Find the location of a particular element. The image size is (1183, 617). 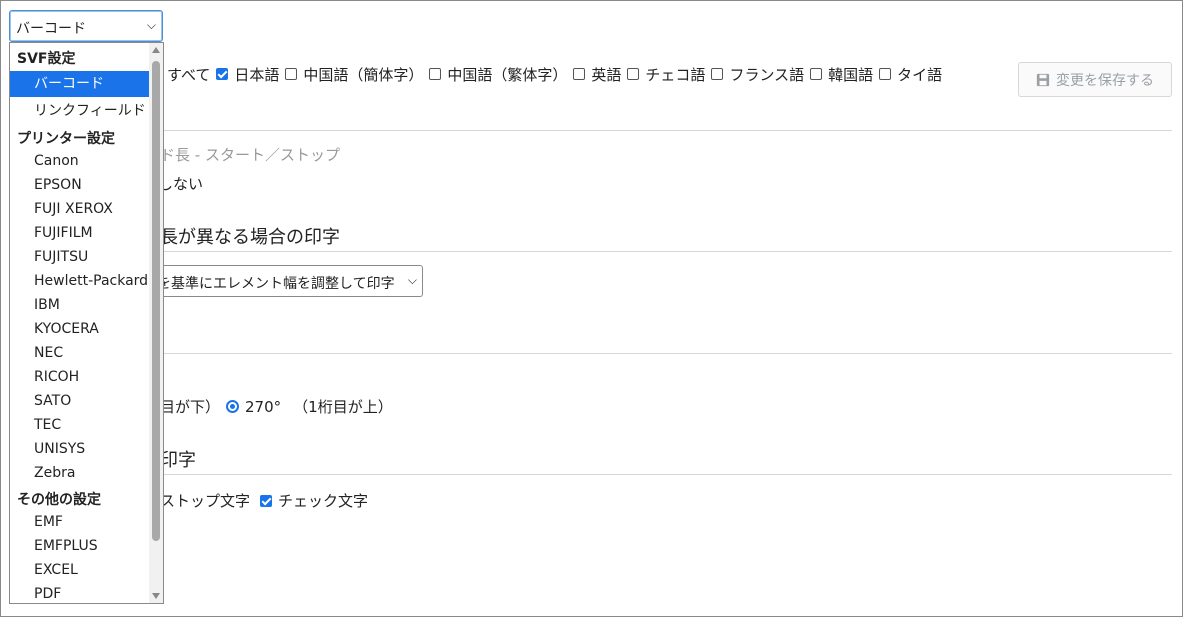

language-label-cs: チェコ語 is located at coordinates (675, 74).